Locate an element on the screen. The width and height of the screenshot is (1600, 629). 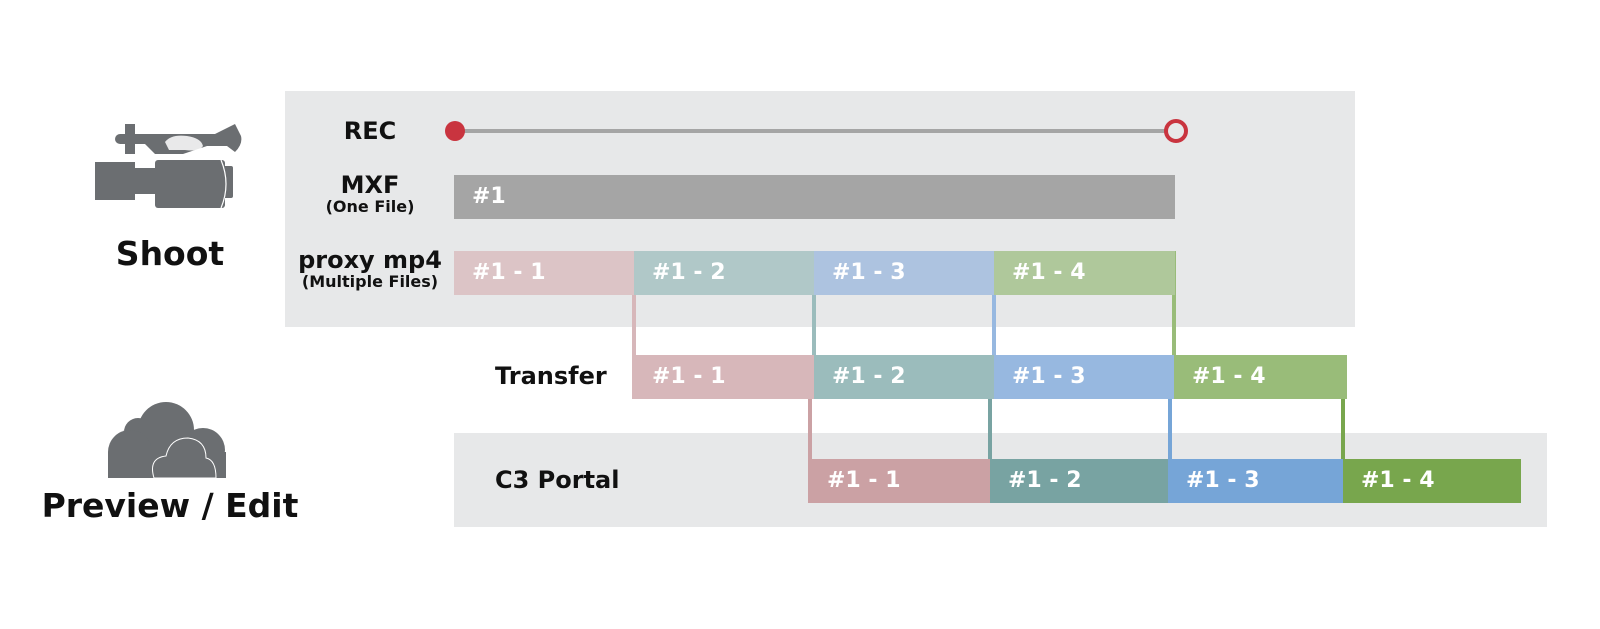
rec-end-circle is located at coordinates (1176, 131).